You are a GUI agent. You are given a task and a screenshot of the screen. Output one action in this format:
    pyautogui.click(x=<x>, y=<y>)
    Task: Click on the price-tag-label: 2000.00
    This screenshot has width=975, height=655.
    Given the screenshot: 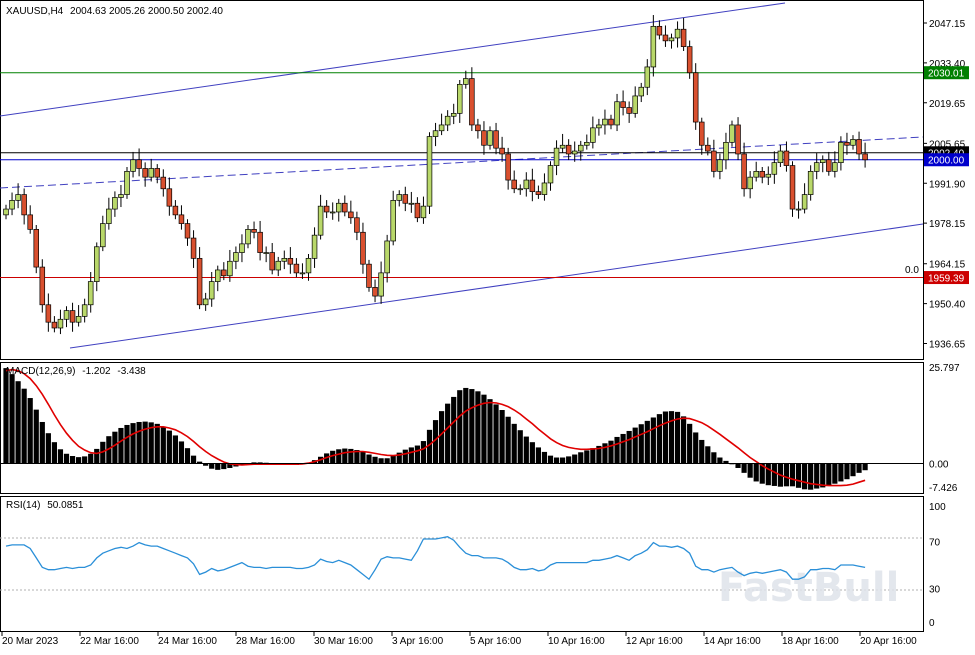 What is the action you would take?
    pyautogui.click(x=946, y=161)
    